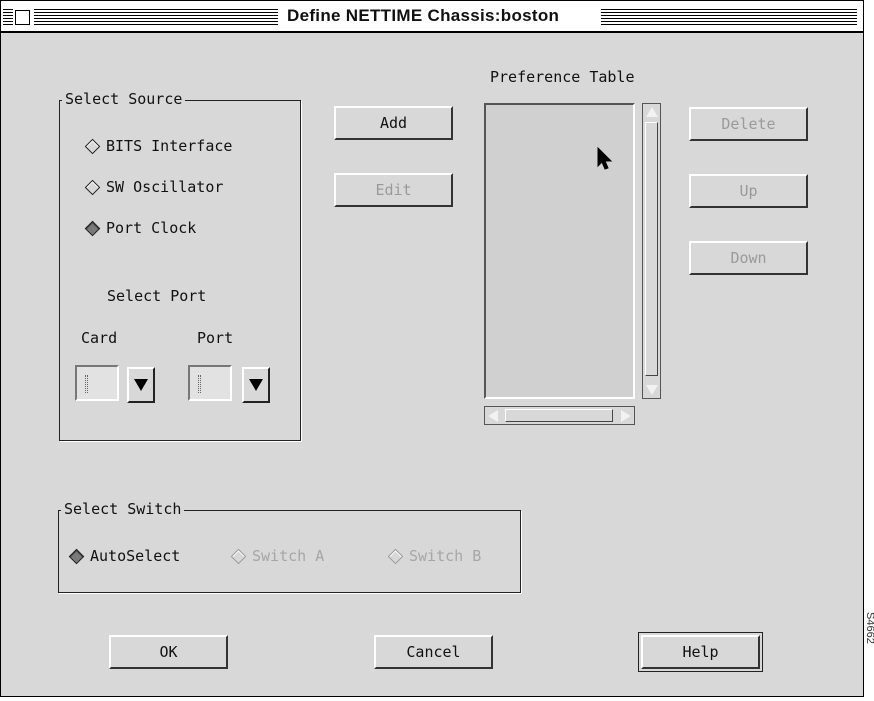 The height and width of the screenshot is (701, 874). Describe the element at coordinates (169, 146) in the screenshot. I see `radio-label: BITS Interface` at that location.